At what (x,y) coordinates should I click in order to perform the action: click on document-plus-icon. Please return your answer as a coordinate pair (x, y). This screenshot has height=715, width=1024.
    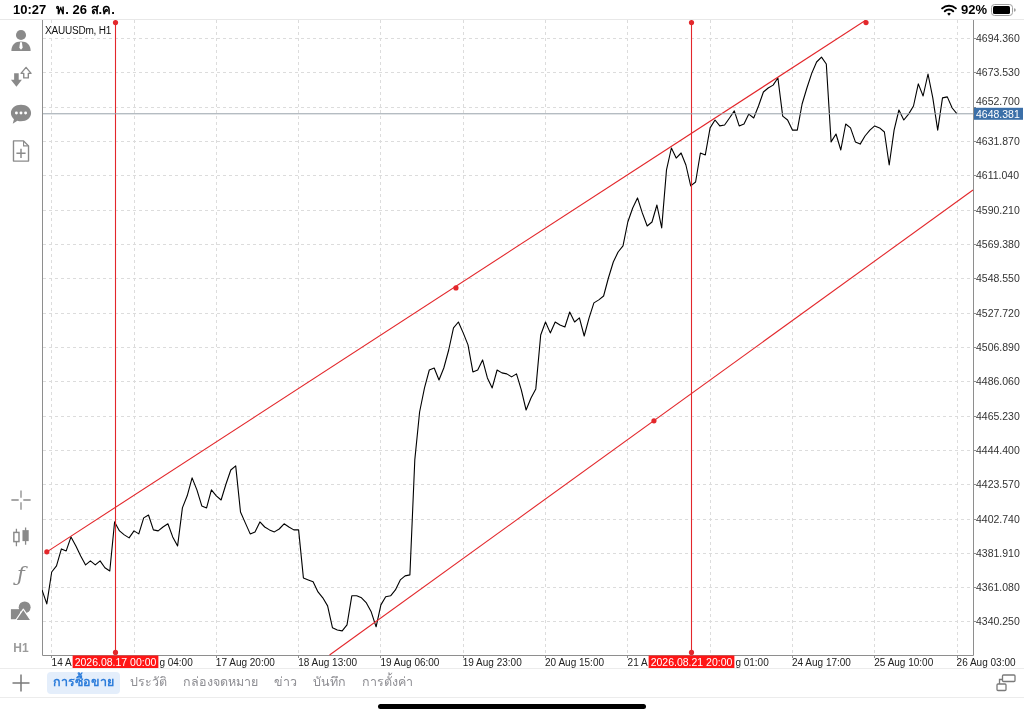
    Looking at the image, I should click on (21, 151).